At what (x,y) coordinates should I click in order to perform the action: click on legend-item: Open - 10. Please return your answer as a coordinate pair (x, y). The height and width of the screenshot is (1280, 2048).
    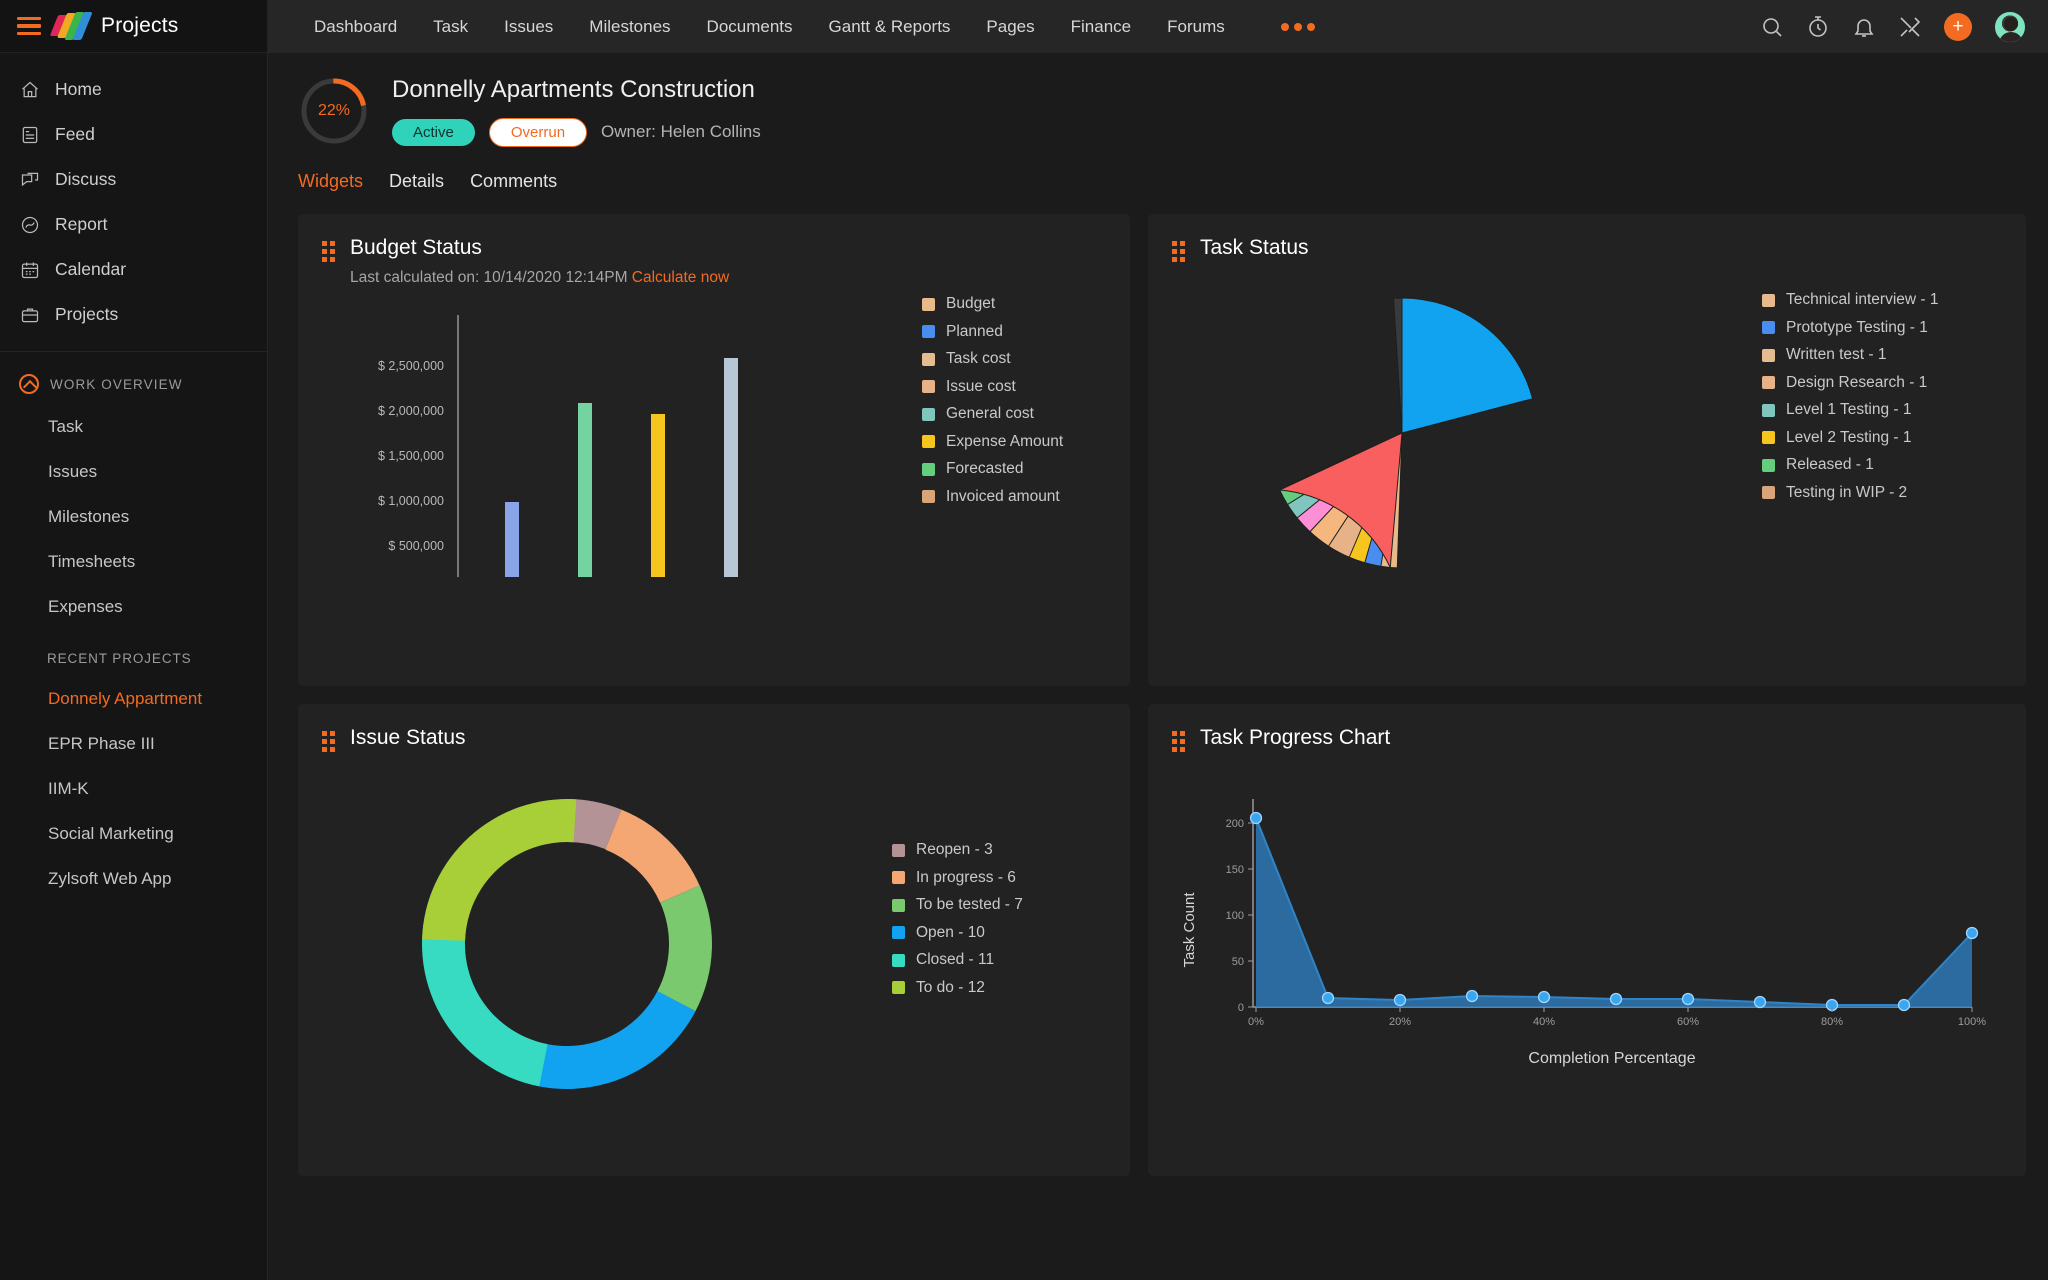
    Looking at the image, I should click on (957, 933).